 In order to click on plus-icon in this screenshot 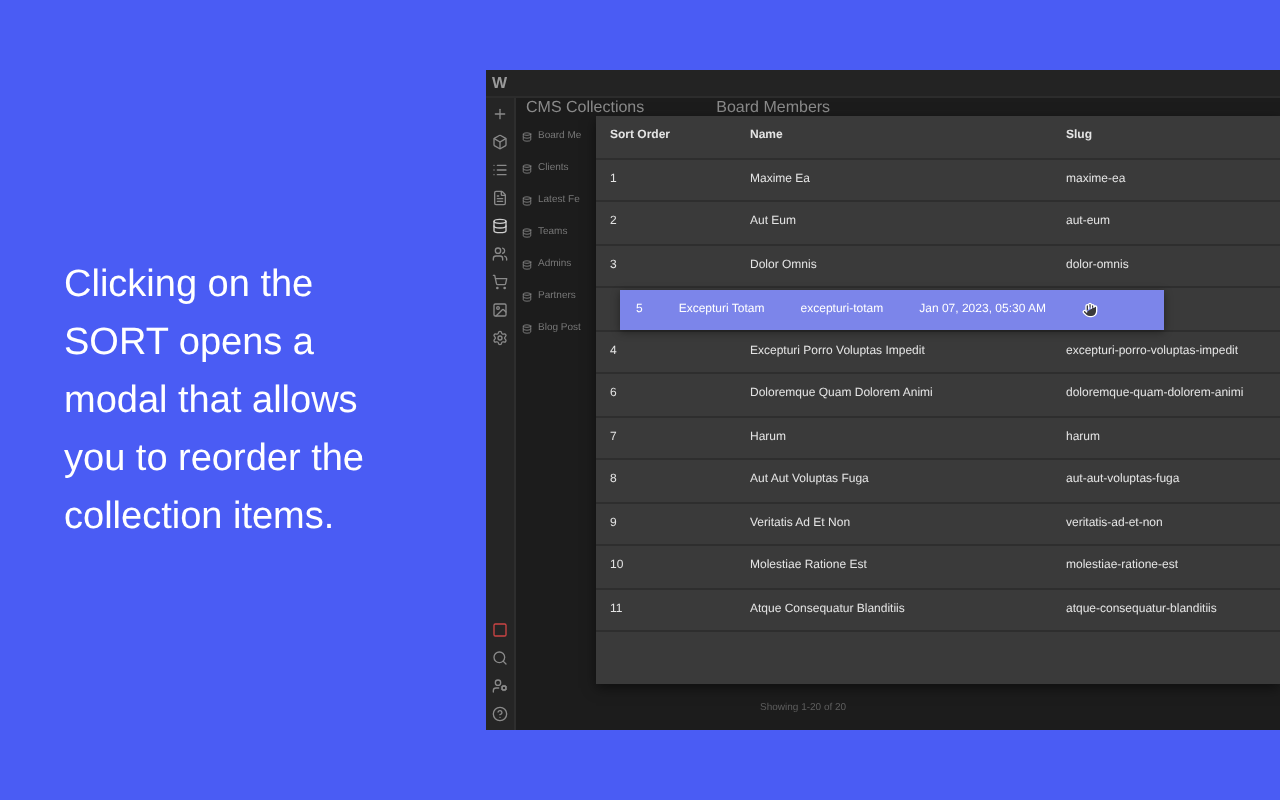, I will do `click(500, 114)`.